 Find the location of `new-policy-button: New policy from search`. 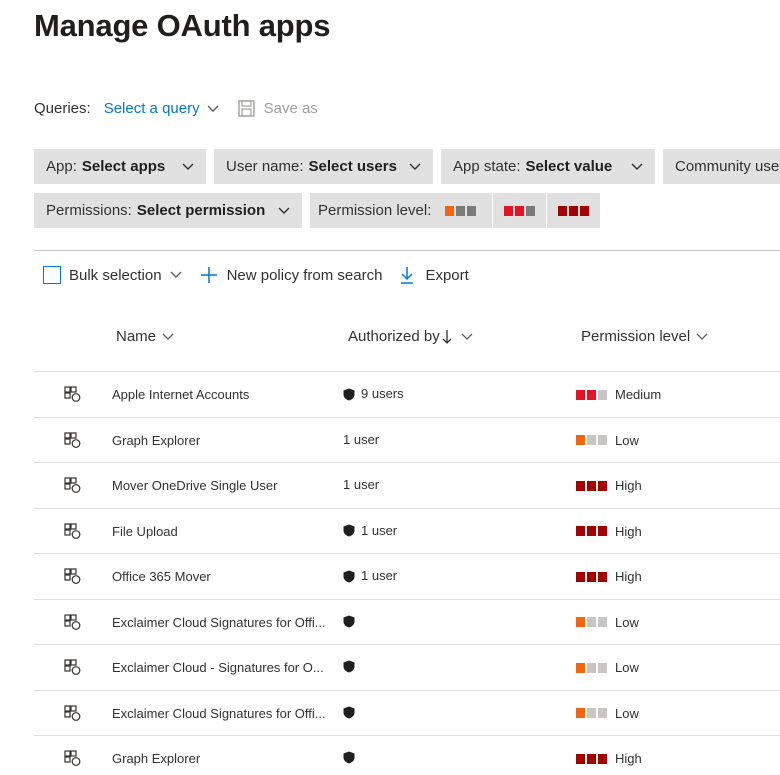

new-policy-button: New policy from search is located at coordinates (291, 275).